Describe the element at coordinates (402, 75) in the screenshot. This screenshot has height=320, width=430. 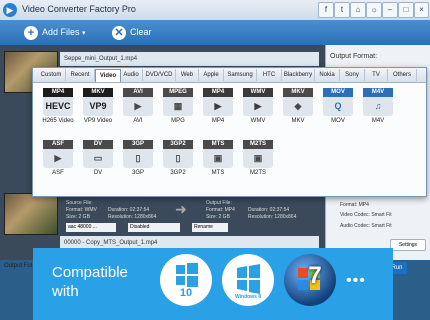
I see `tab-others: Others` at that location.